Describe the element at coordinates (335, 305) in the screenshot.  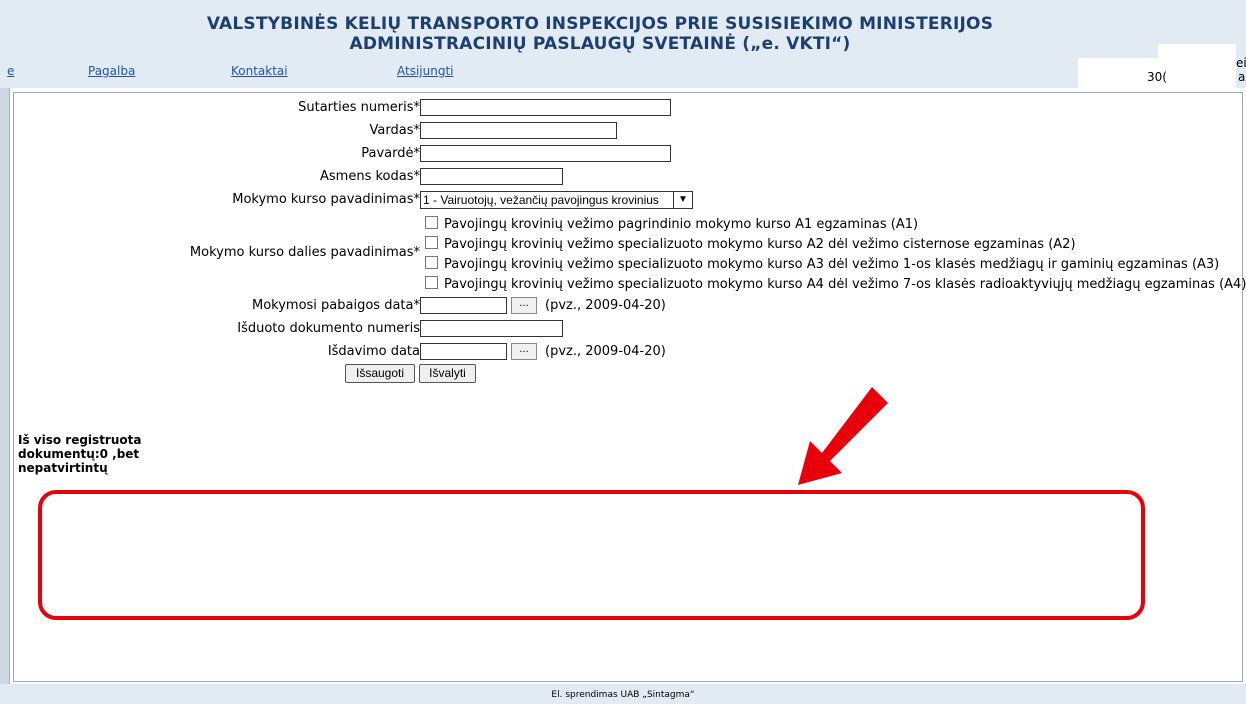
I see `end-date-label: Mokymosi pabaigos data*` at that location.